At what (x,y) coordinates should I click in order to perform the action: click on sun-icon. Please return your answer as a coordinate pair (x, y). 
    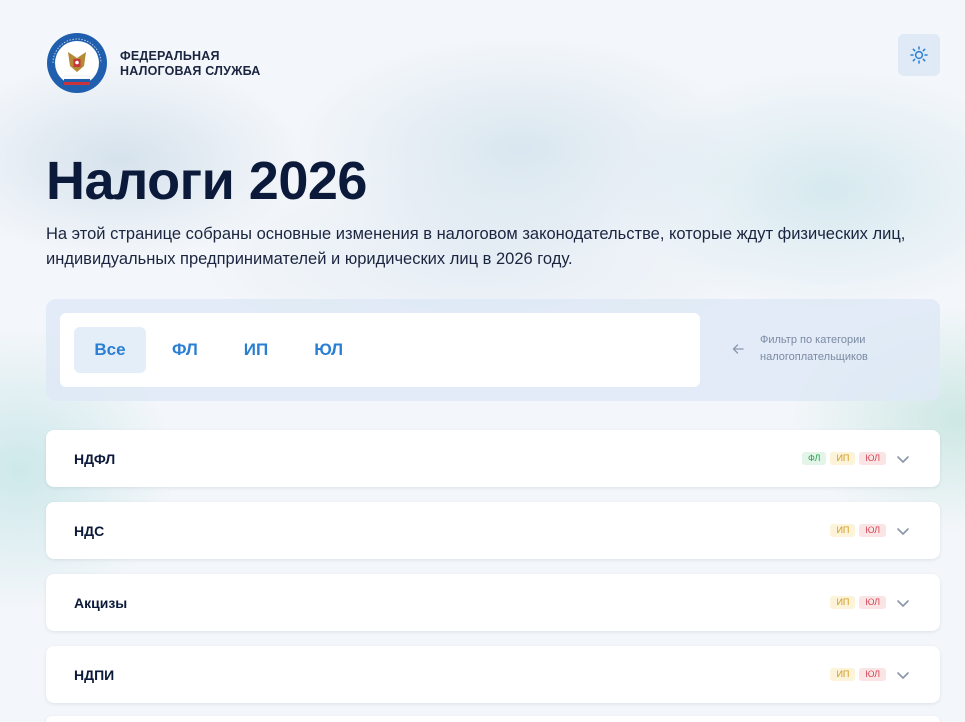
    Looking at the image, I should click on (919, 55).